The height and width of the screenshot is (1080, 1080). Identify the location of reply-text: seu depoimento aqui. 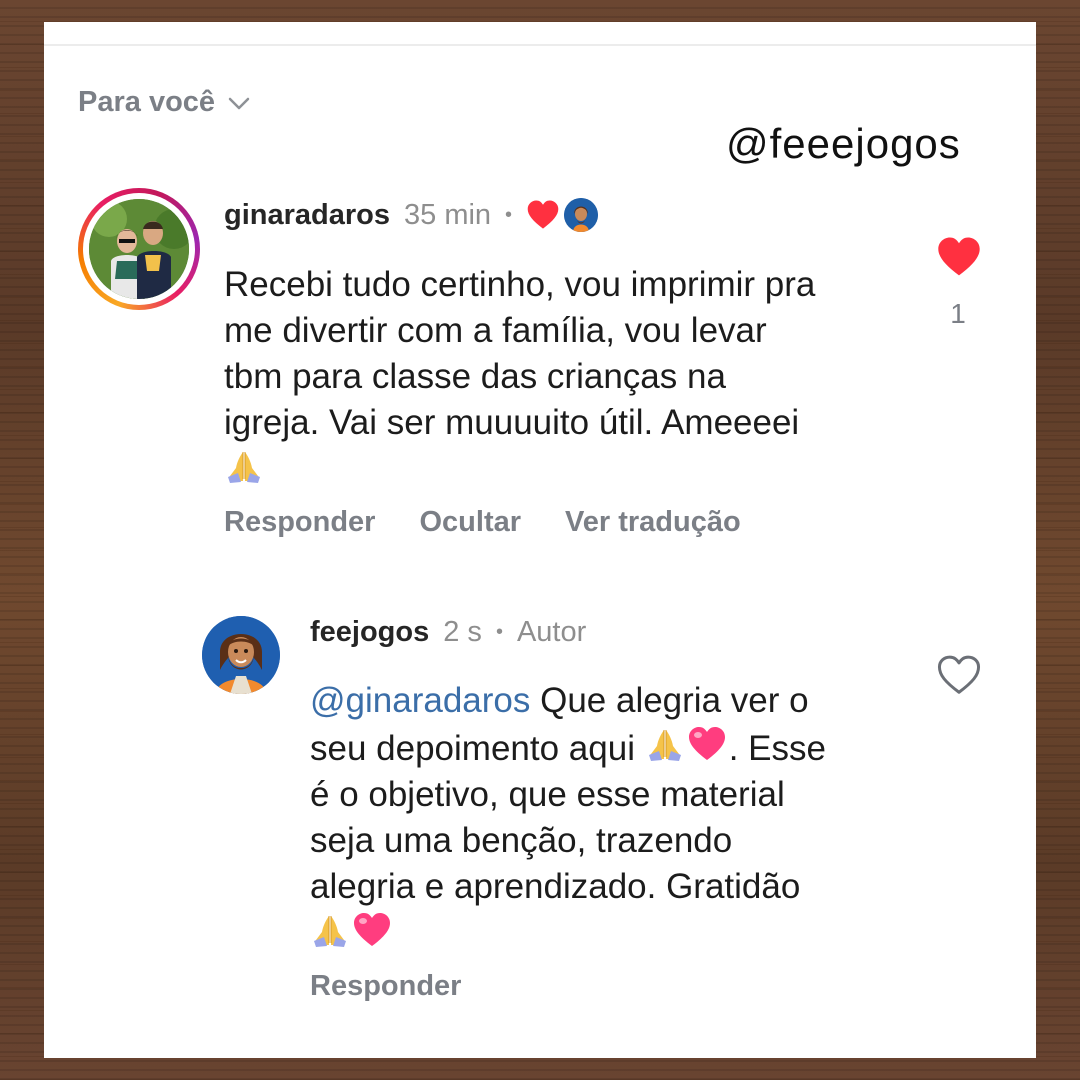
(477, 748).